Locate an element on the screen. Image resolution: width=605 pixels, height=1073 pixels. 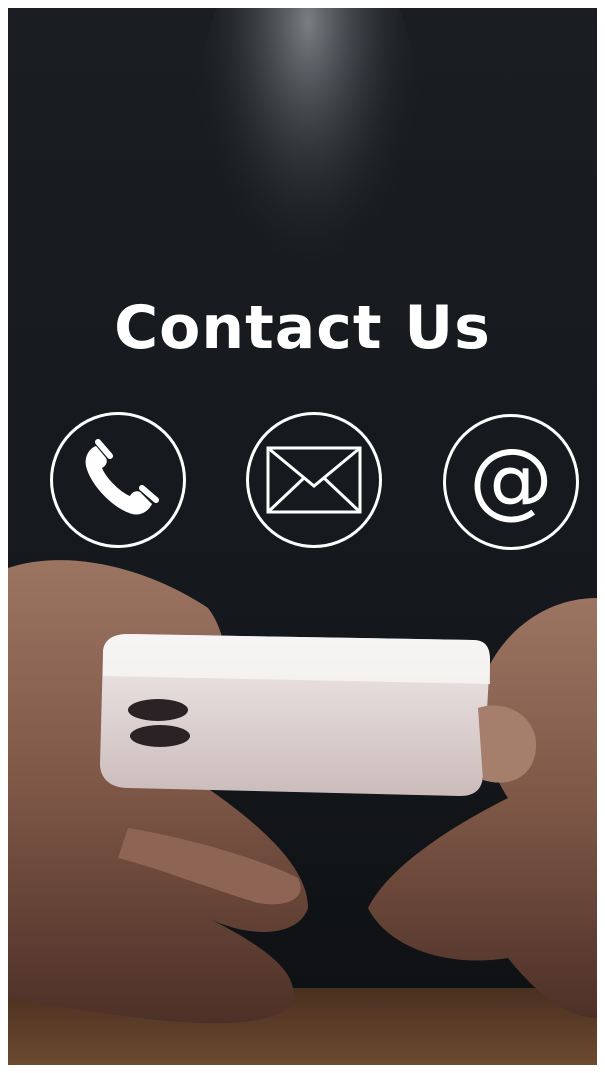
envelope-icon is located at coordinates (314, 480).